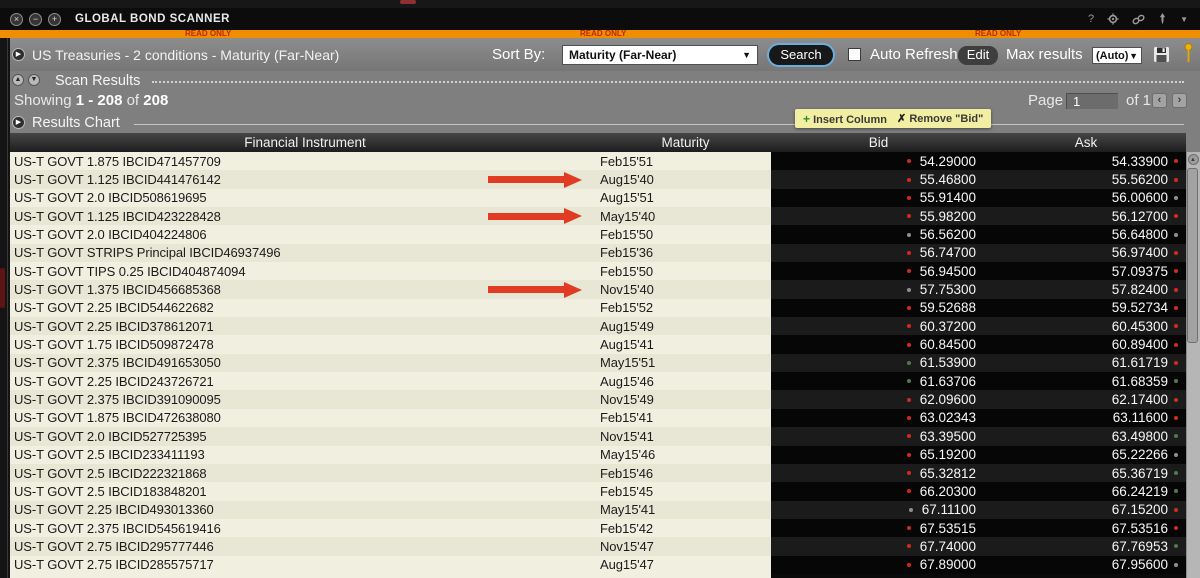  Describe the element at coordinates (685, 289) in the screenshot. I see `maturity-cell: Nov15'40` at that location.